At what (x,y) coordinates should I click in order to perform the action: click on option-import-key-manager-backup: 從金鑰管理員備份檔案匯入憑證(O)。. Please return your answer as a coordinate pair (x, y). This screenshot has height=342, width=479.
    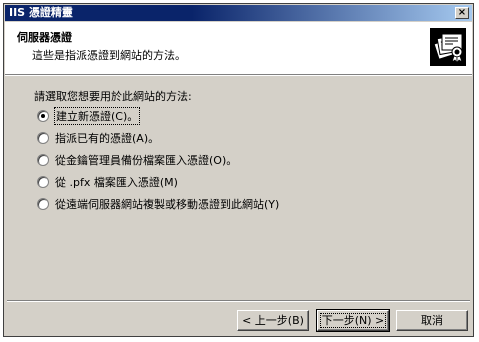
    Looking at the image, I should click on (137, 160).